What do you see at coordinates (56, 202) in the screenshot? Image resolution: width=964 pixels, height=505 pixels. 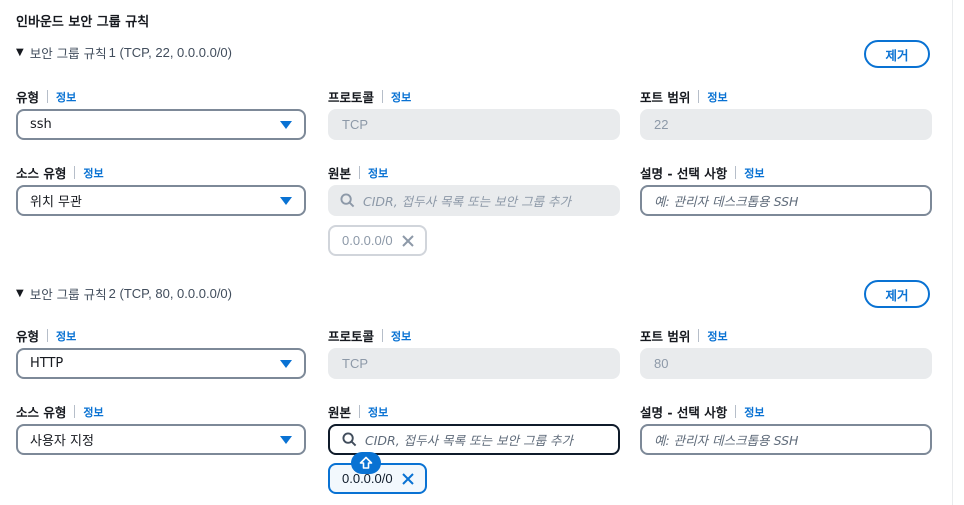 I see `source-type-select-value: 위치 무관` at bounding box center [56, 202].